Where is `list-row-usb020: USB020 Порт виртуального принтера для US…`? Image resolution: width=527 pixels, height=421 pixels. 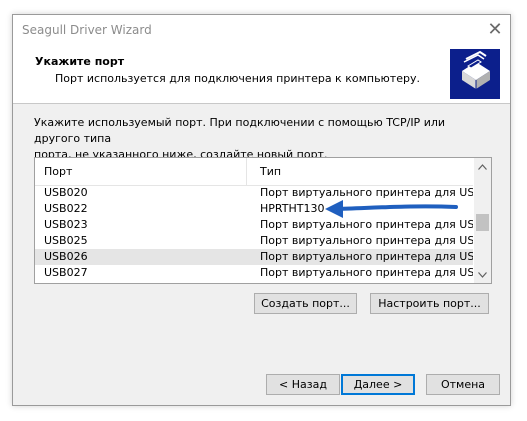
list-row-usb020: USB020 Порт виртуального принтера для US… is located at coordinates (254, 193).